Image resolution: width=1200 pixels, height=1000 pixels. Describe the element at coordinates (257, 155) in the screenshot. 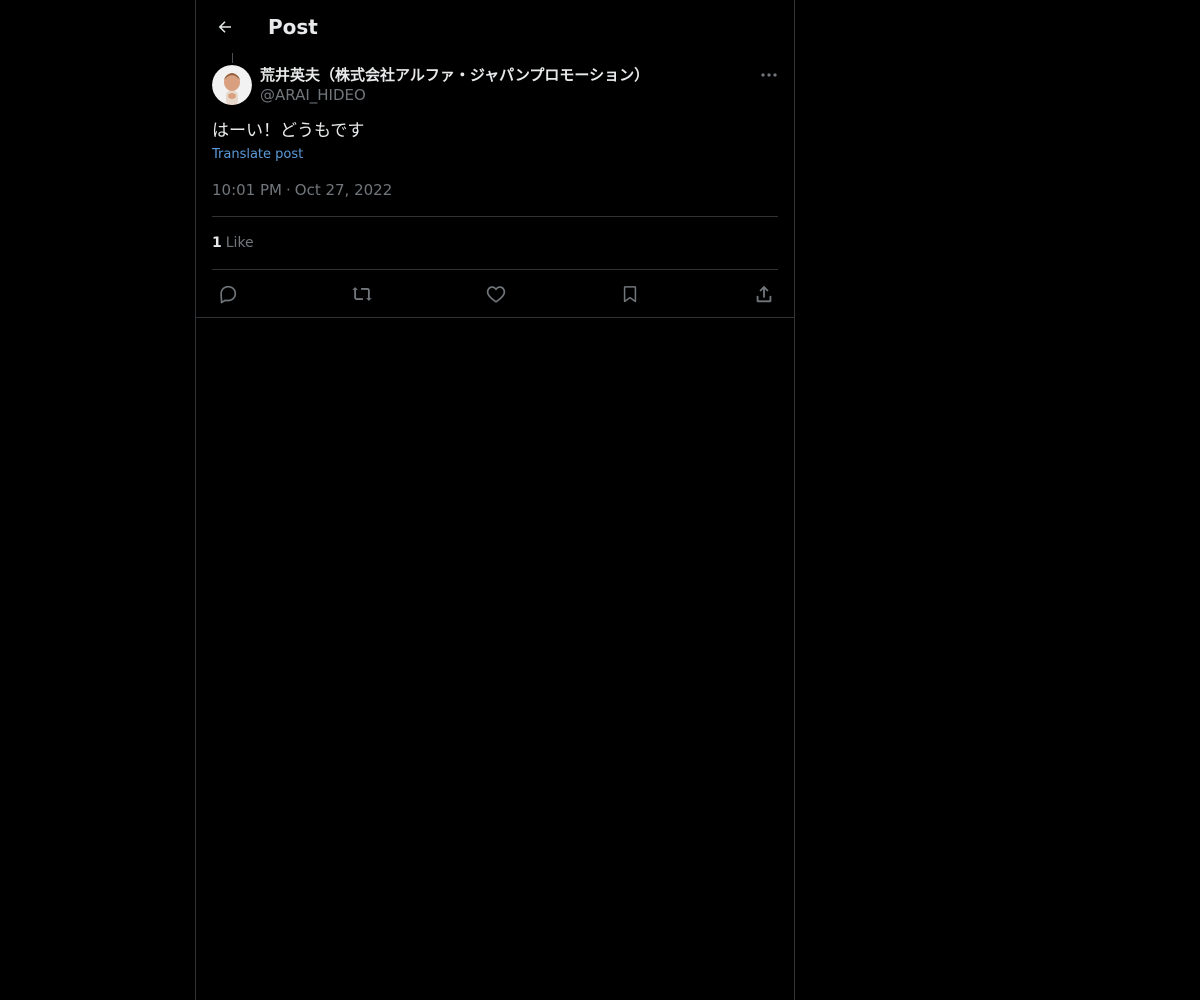

I see `translate-post-link: Translate post` at that location.